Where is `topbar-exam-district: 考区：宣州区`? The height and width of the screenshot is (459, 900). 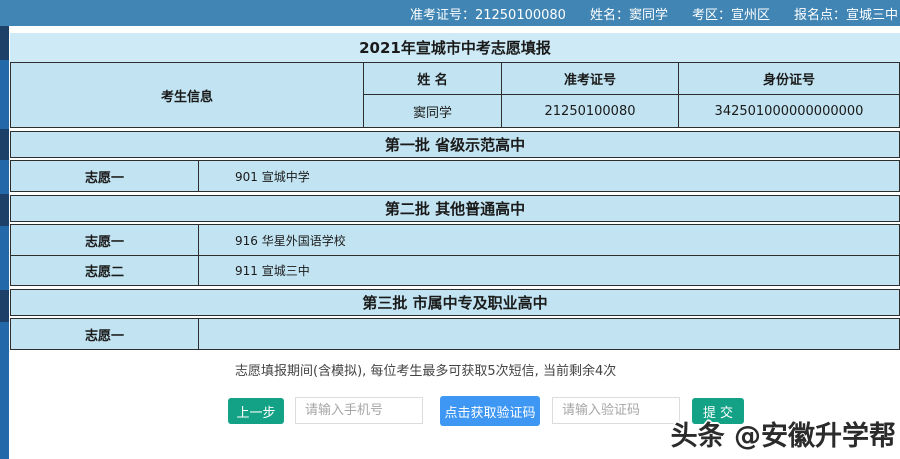
topbar-exam-district: 考区：宣州区 is located at coordinates (730, 15).